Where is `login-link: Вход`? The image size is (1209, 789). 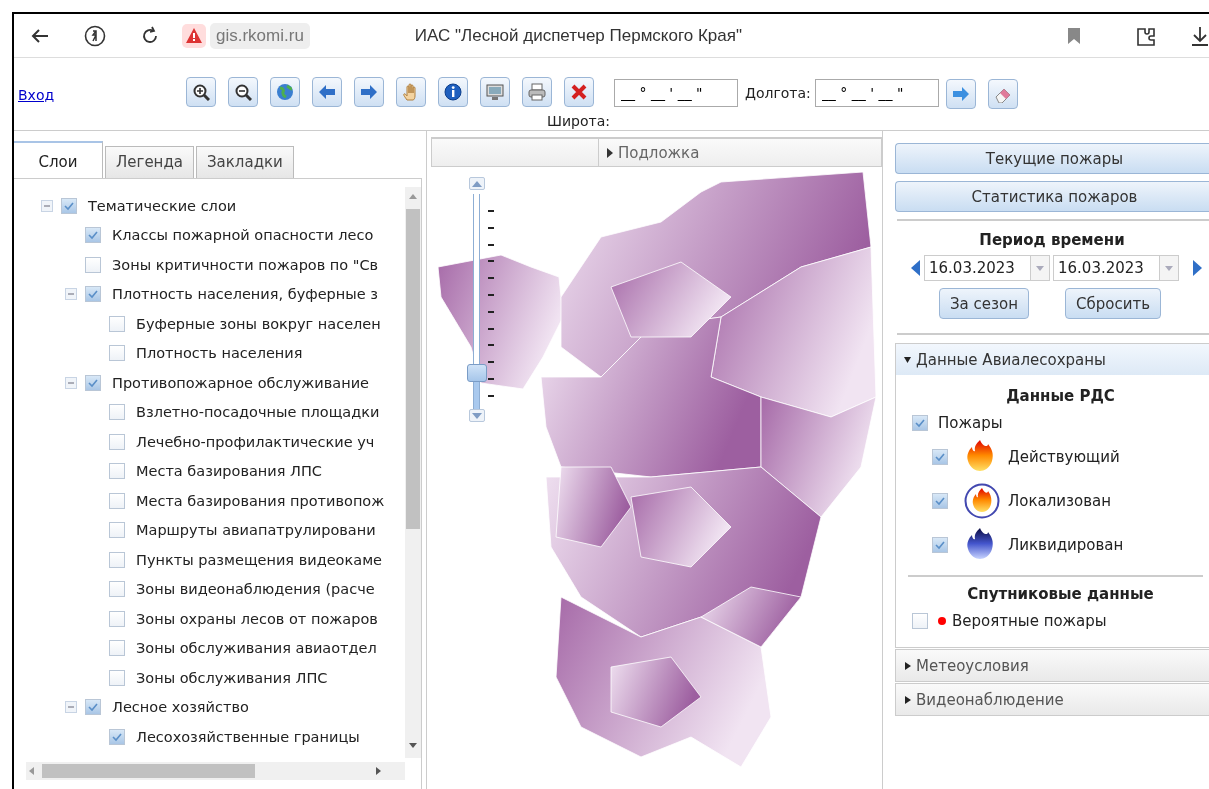 login-link: Вход is located at coordinates (102, 95).